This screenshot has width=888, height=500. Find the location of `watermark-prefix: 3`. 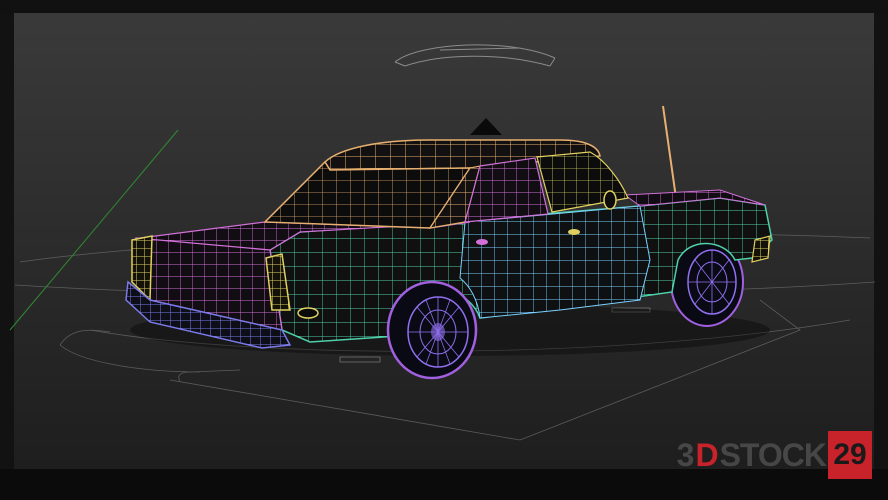

watermark-prefix: 3 is located at coordinates (685, 454).